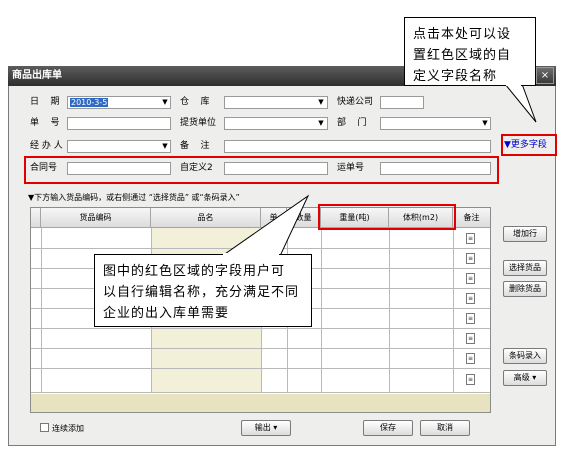 The height and width of the screenshot is (453, 564). Describe the element at coordinates (357, 146) in the screenshot. I see `remark-field` at that location.